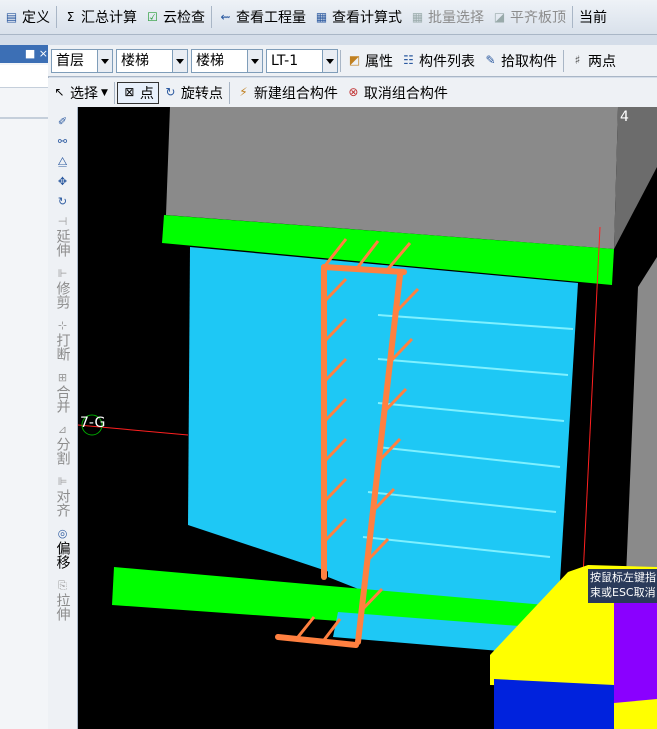 The image size is (657, 729). I want to click on merge-tool: ⊞ 合并, so click(62, 394).